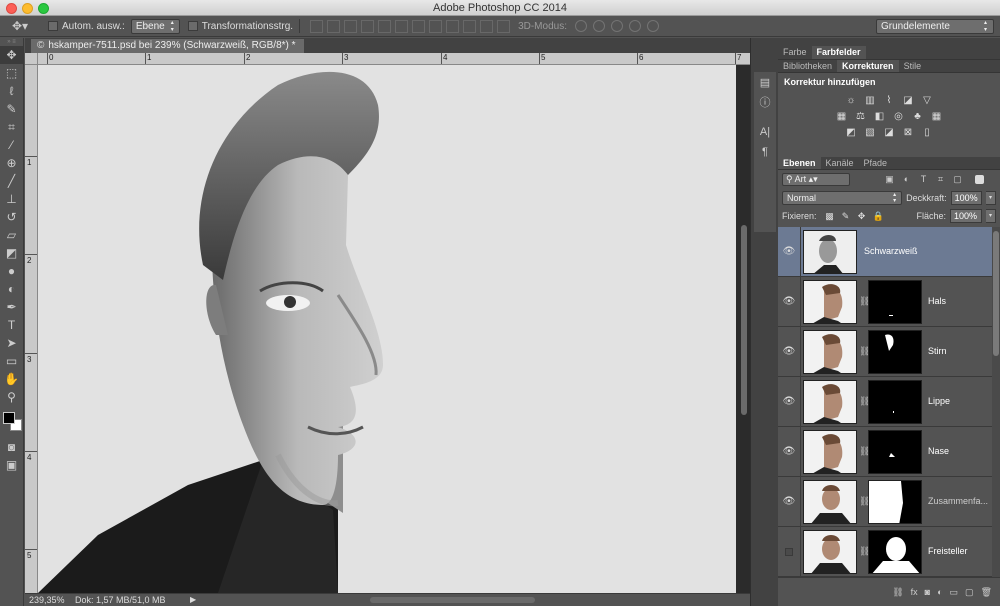 Image resolution: width=1000 pixels, height=606 pixels. What do you see at coordinates (860, 116) in the screenshot?
I see `color-balance-icon: ⚖` at bounding box center [860, 116].